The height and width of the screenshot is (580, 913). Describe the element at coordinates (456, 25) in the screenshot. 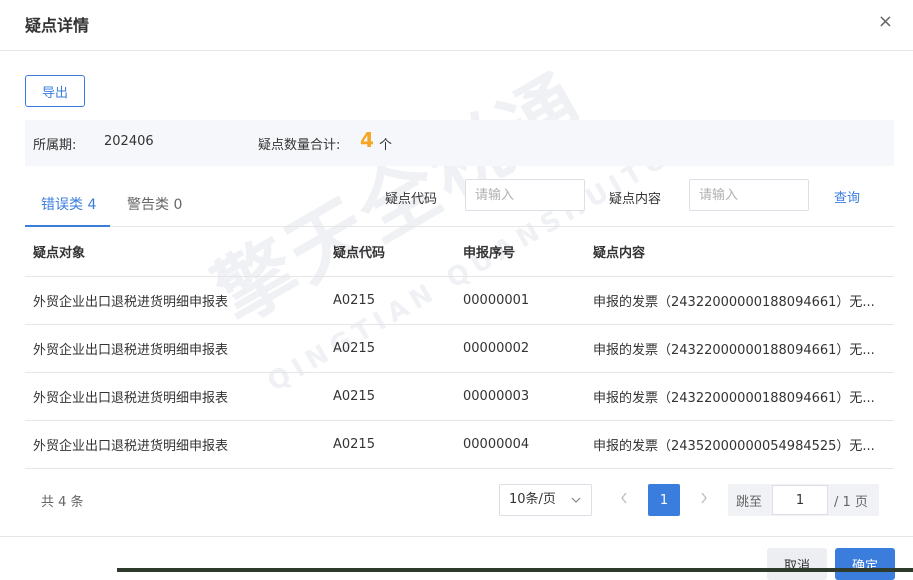

I see `dialog-header: 疑点详情 ×` at that location.